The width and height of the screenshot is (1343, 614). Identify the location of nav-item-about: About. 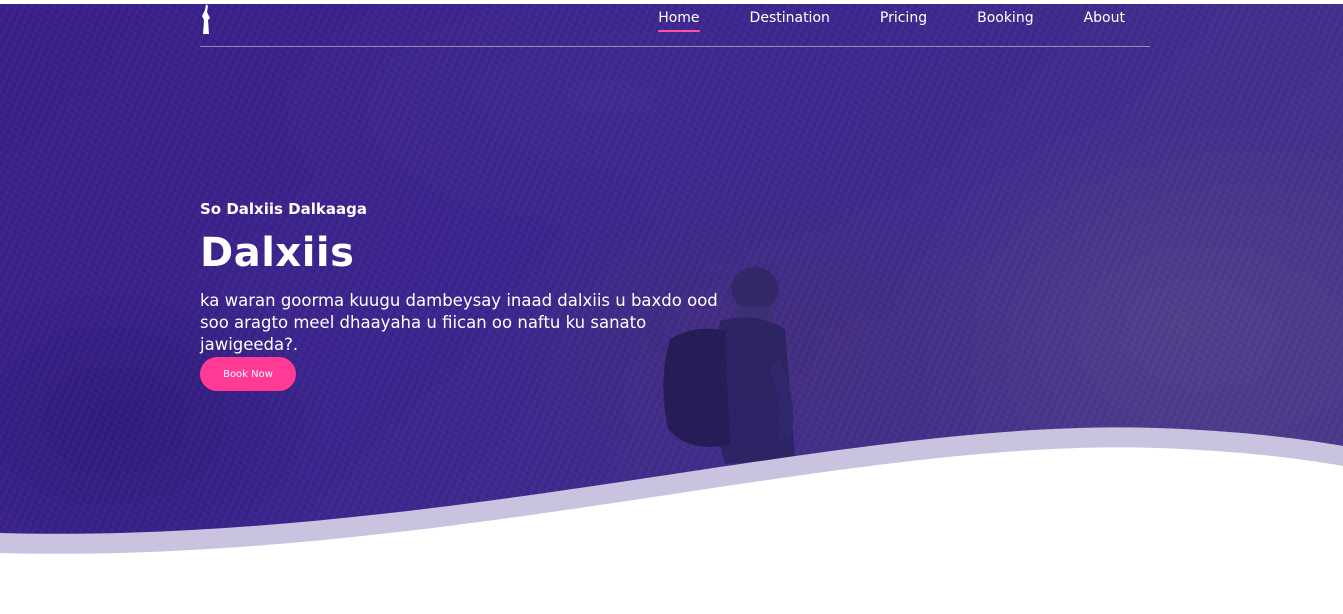
(1104, 21).